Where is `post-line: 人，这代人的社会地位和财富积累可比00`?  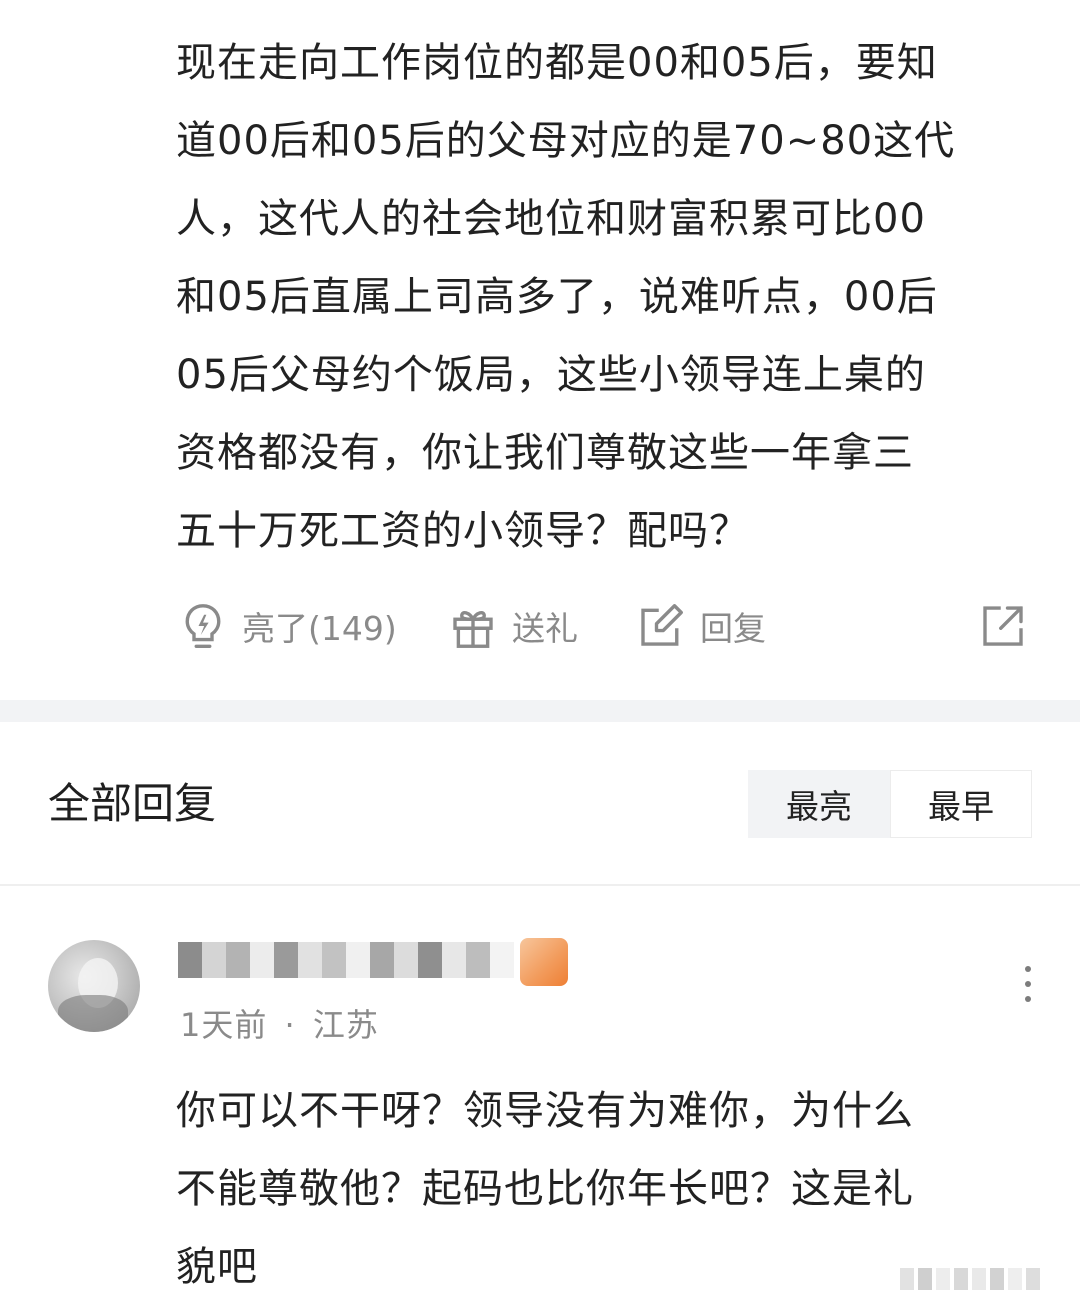
post-line: 人，这代人的社会地位和财富积累可比00 is located at coordinates (551, 219).